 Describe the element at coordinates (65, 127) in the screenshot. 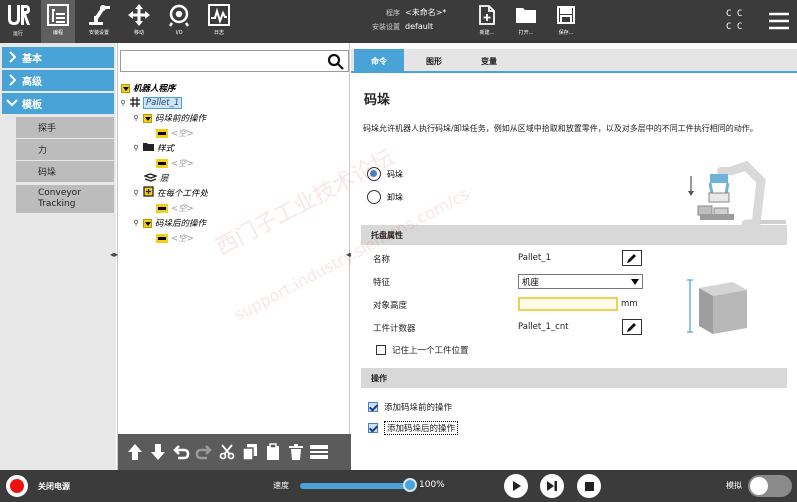

I see `nav-item-probe: 探手` at that location.